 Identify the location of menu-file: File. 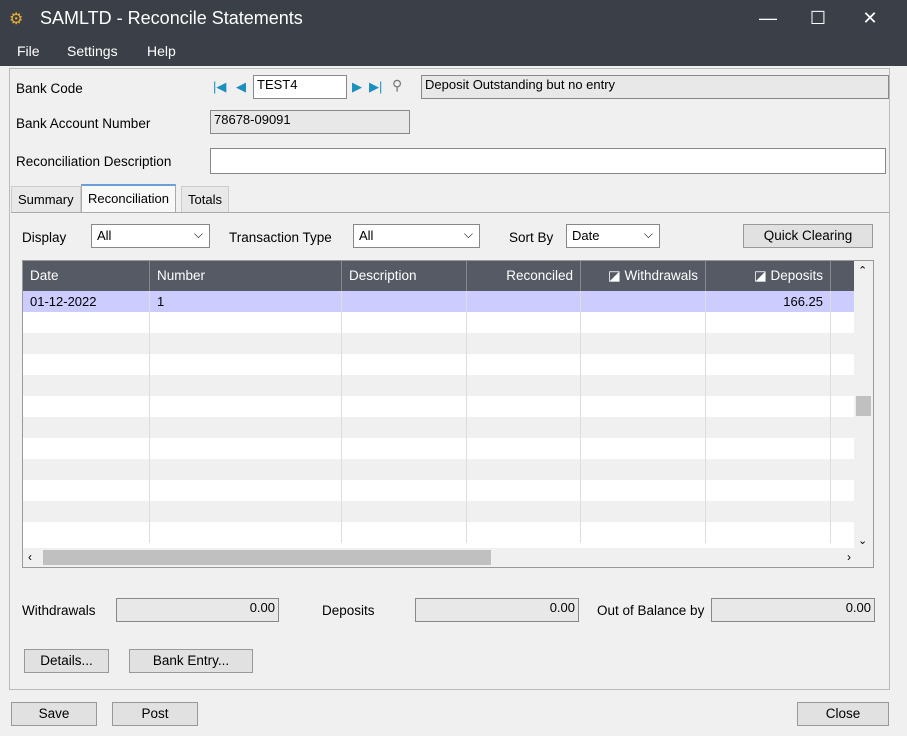
(28, 51).